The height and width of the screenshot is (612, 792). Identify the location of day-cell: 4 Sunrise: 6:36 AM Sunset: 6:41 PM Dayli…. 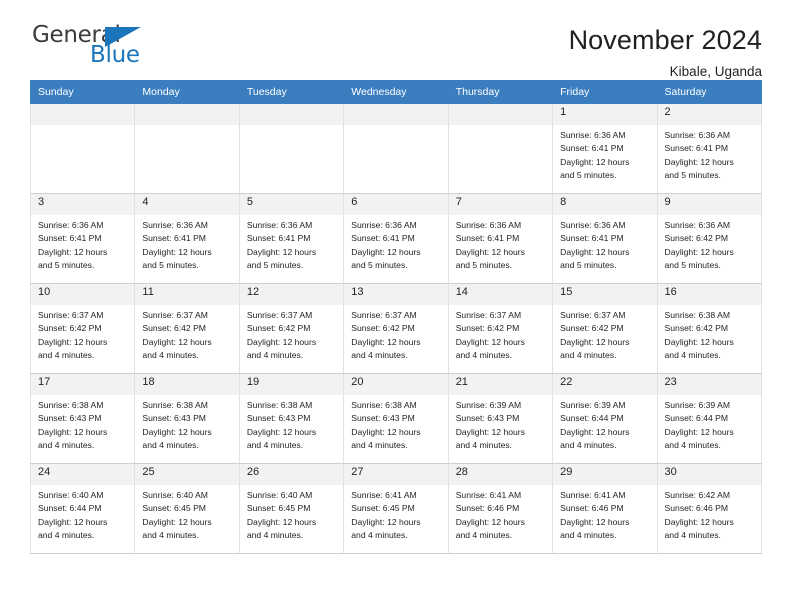
(187, 238).